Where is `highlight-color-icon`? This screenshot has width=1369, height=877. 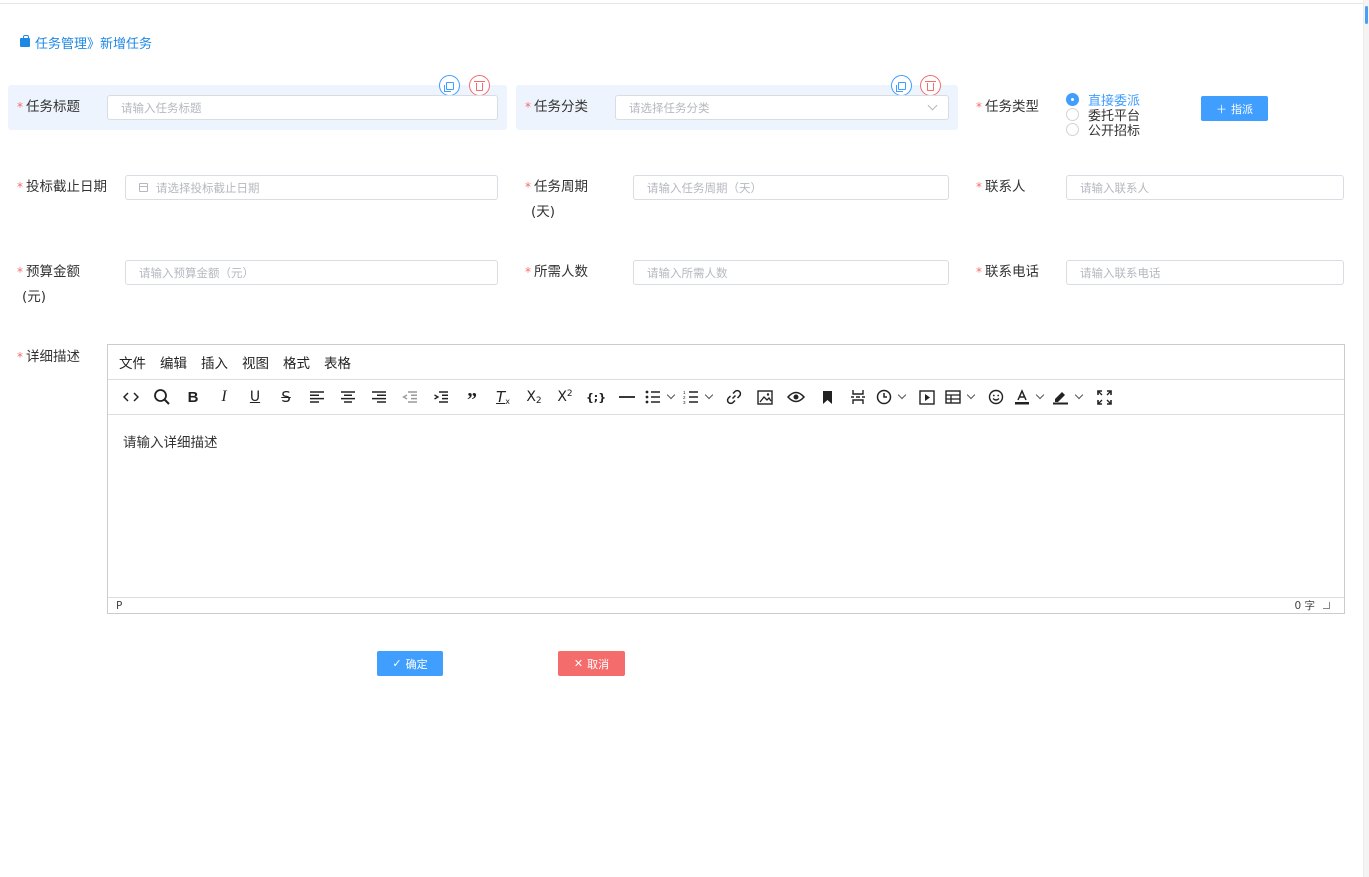 highlight-color-icon is located at coordinates (1068, 397).